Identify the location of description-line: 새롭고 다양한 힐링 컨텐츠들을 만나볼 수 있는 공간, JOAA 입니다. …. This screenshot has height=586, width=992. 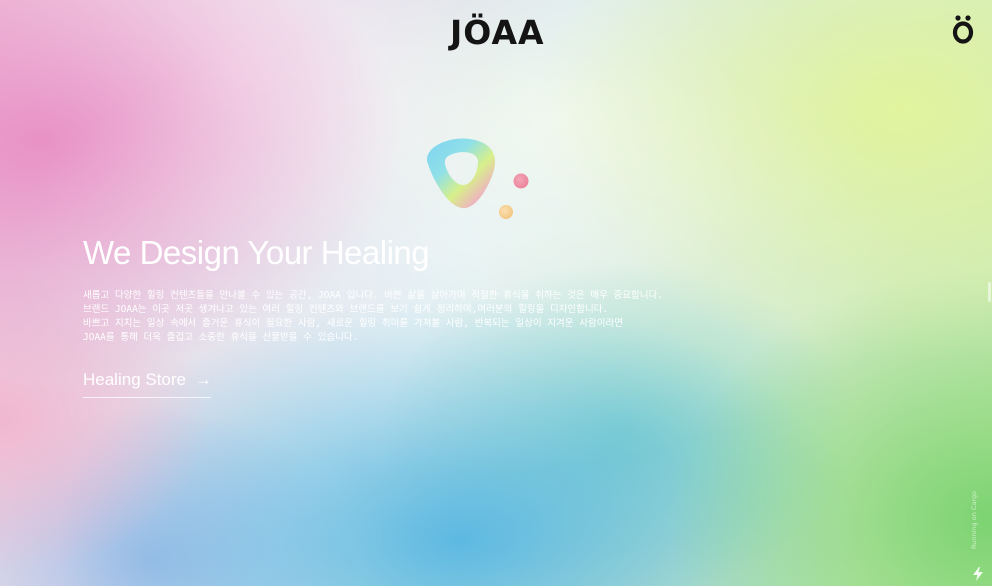
(373, 295).